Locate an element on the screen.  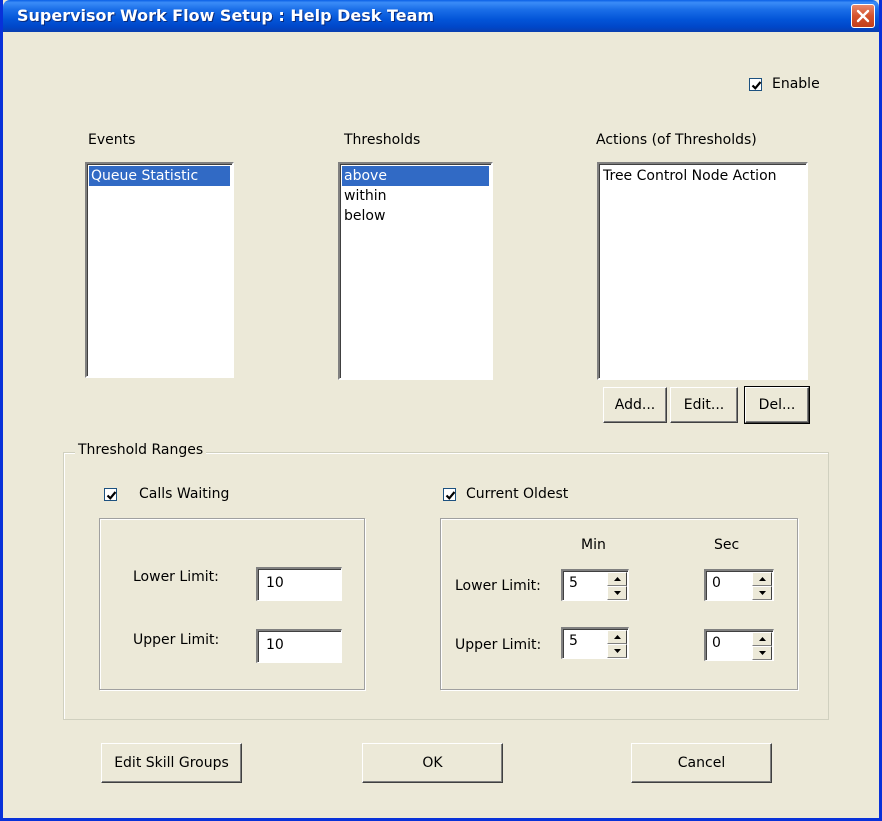
current-oldest-checkbox is located at coordinates (449, 494).